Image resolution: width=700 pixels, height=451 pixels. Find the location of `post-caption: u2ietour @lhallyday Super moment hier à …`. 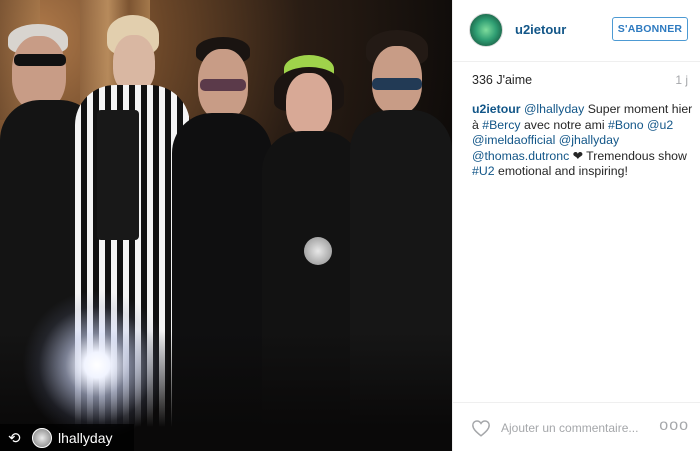

post-caption: u2ietour @lhallyday Super moment hier à … is located at coordinates (583, 141).